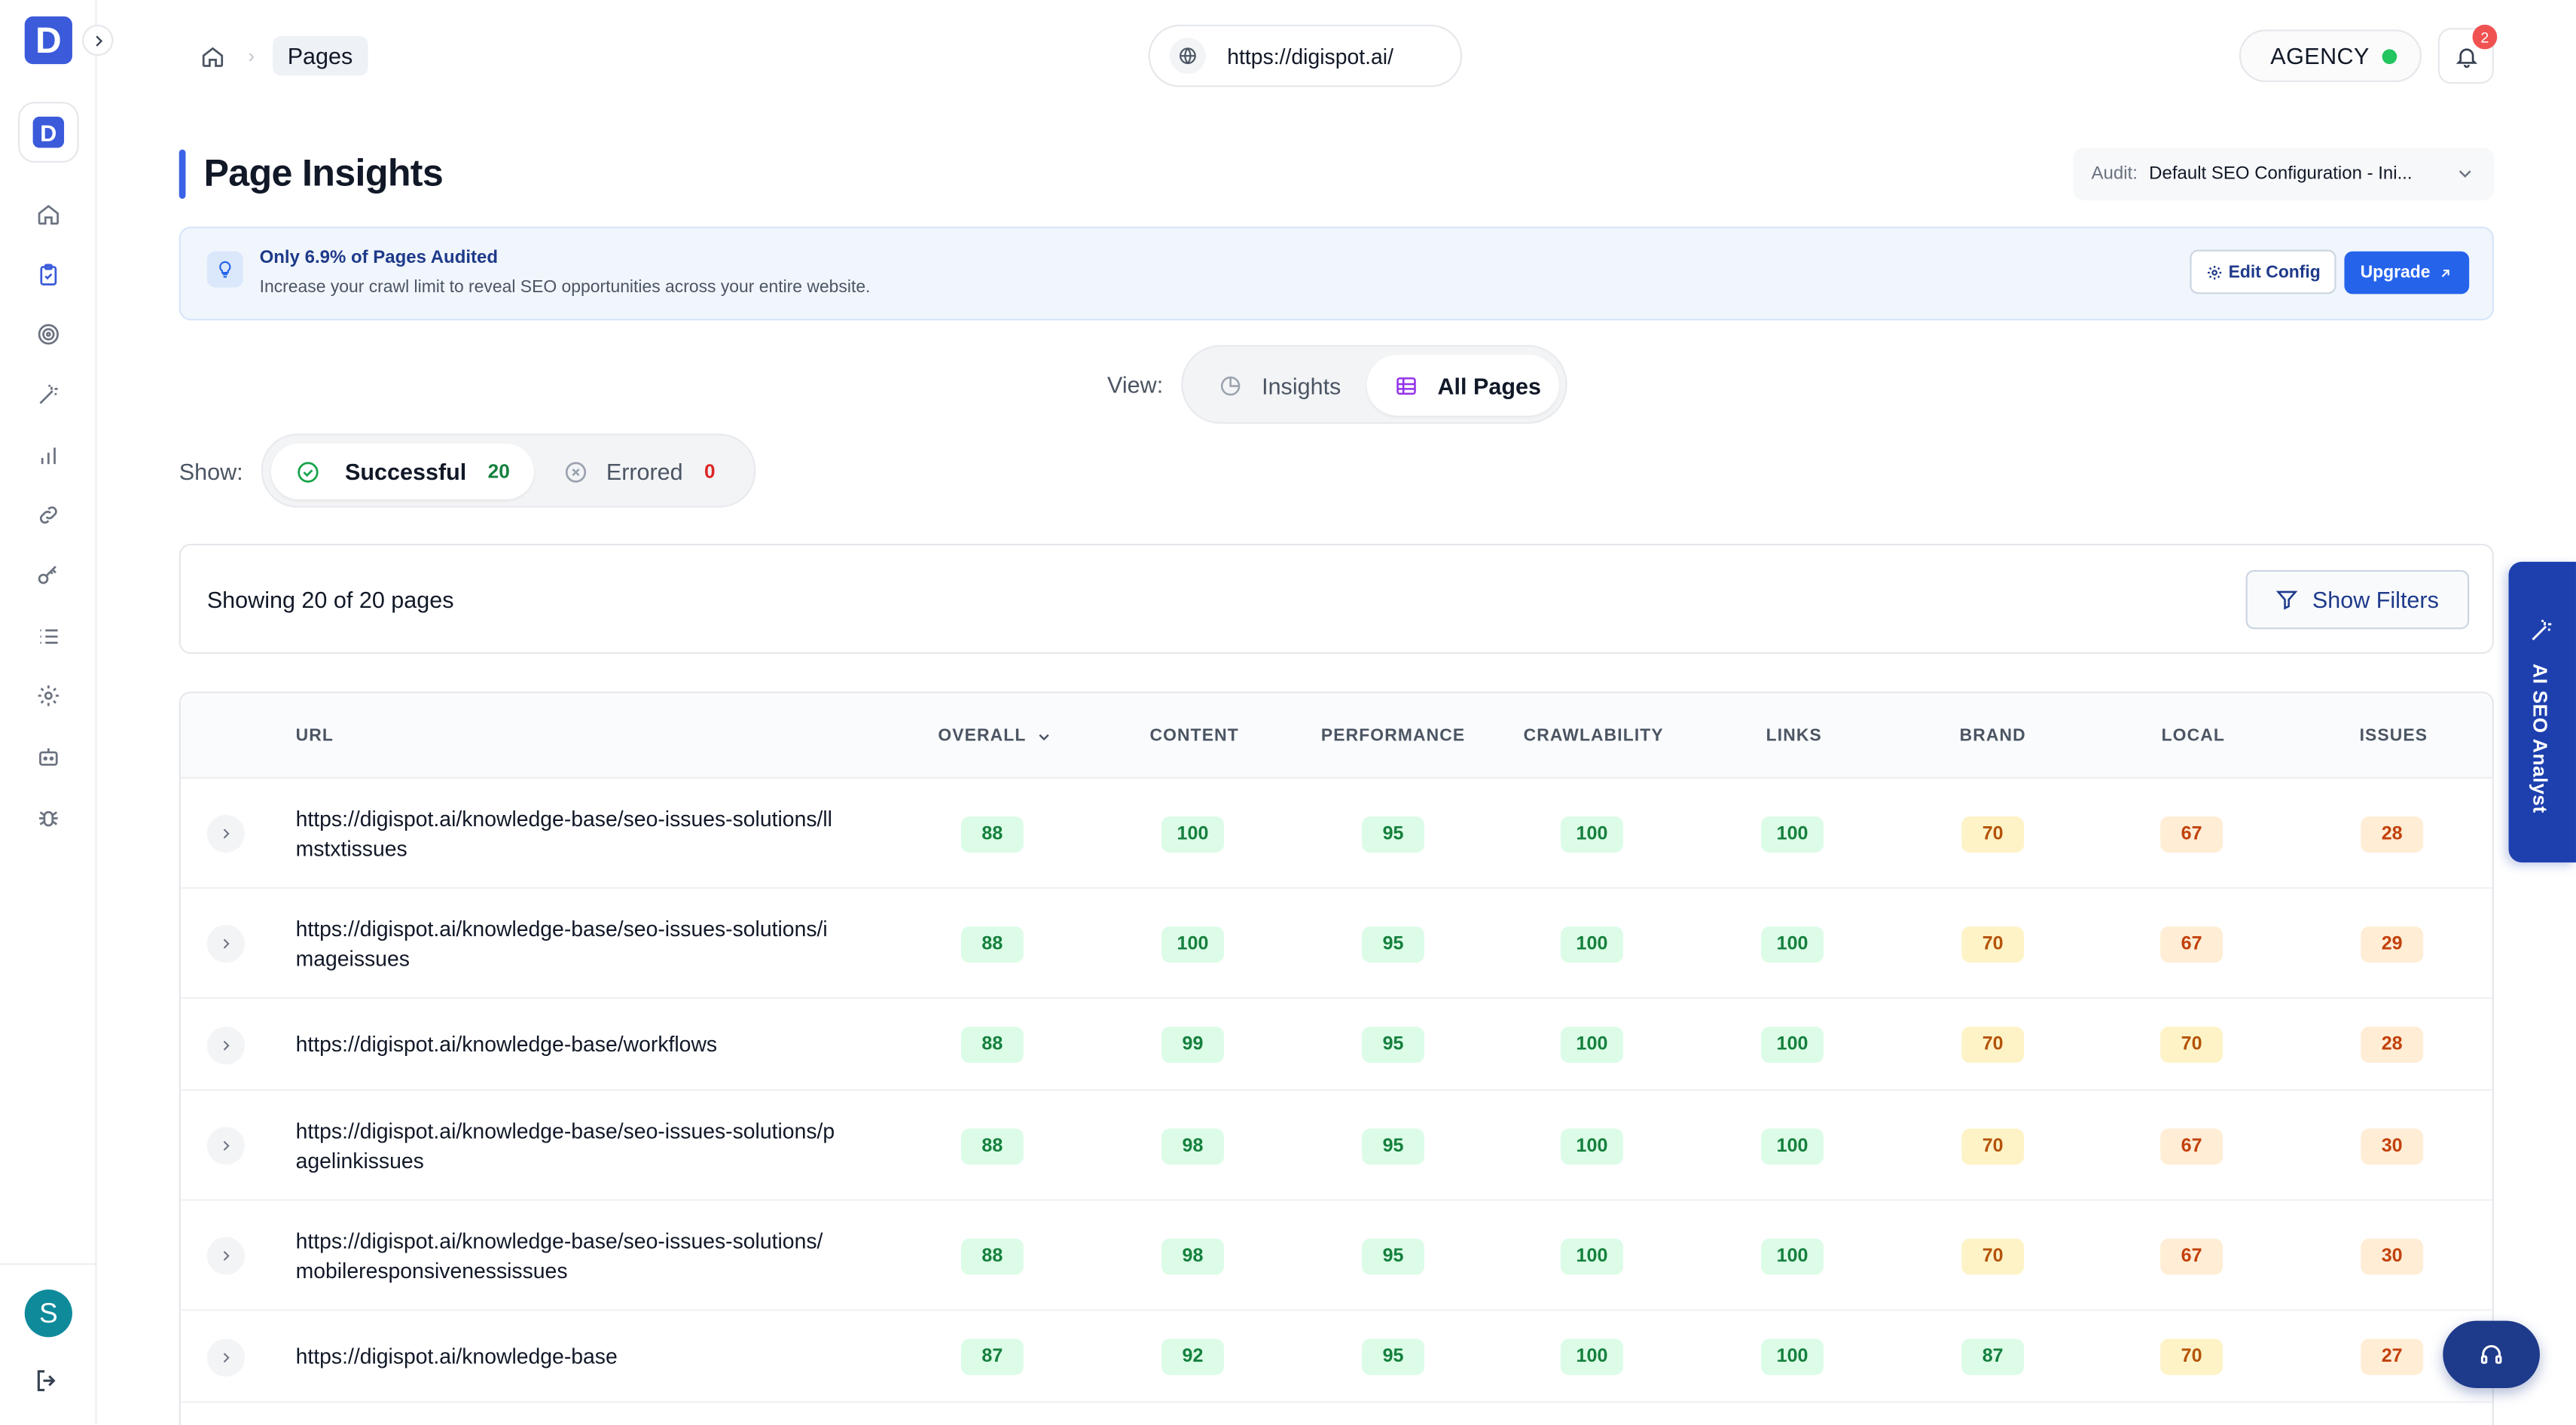 The width and height of the screenshot is (2576, 1425). What do you see at coordinates (2390, 56) in the screenshot?
I see `status-dot` at bounding box center [2390, 56].